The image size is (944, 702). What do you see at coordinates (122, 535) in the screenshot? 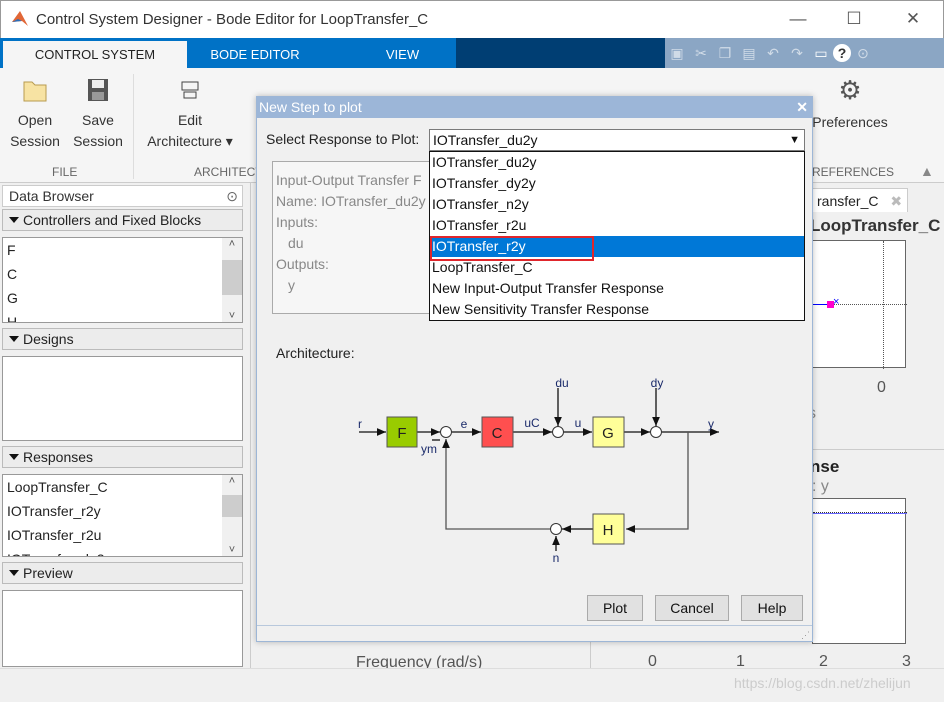
I see `list-item: IOTransfer_r2u` at bounding box center [122, 535].